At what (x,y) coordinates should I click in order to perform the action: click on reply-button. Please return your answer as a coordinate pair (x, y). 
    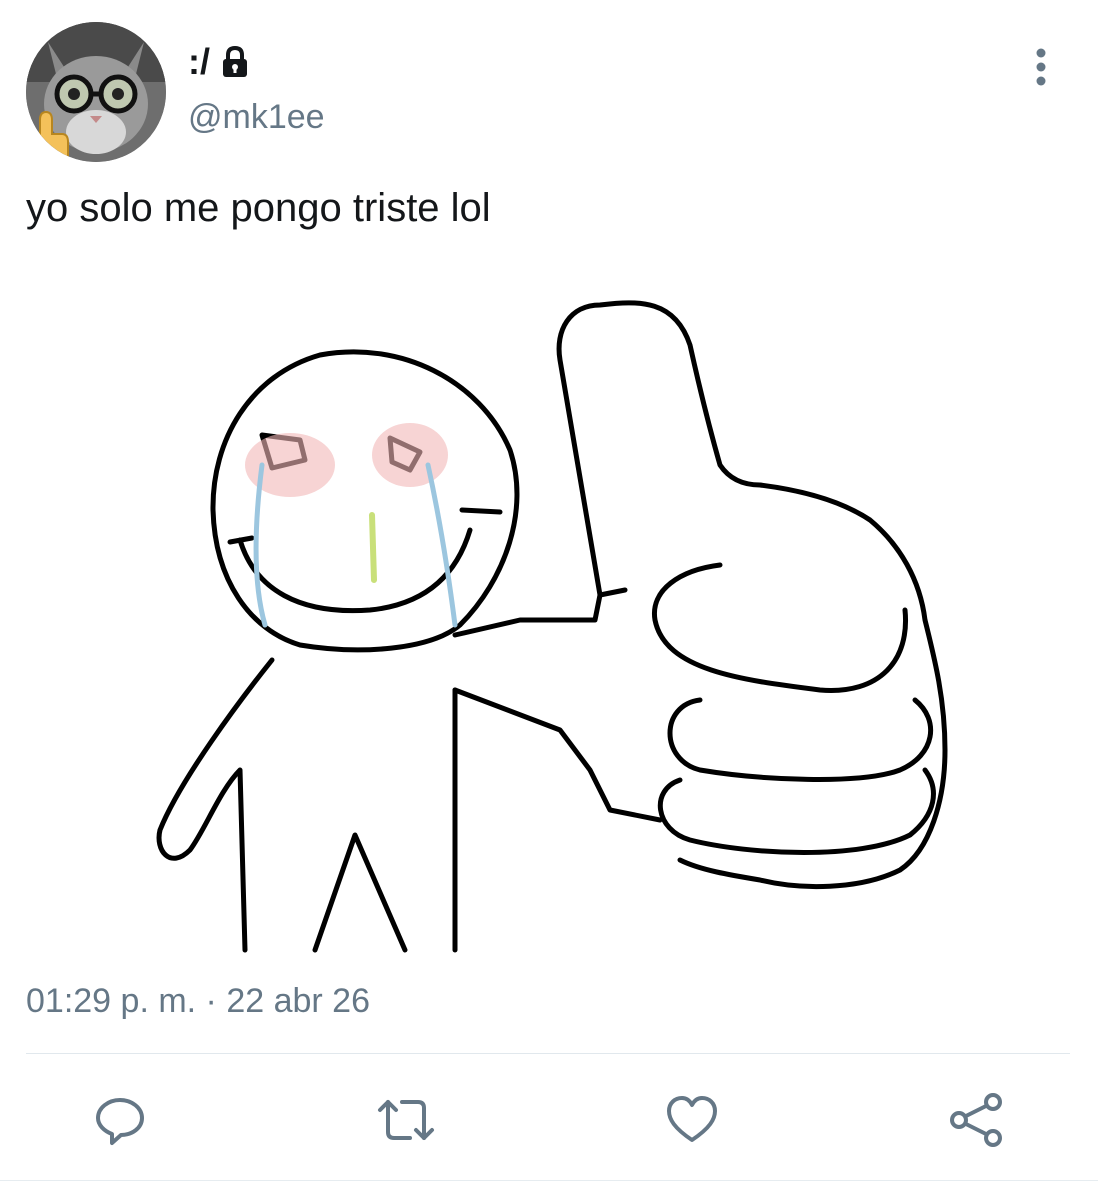
    Looking at the image, I should click on (120, 1120).